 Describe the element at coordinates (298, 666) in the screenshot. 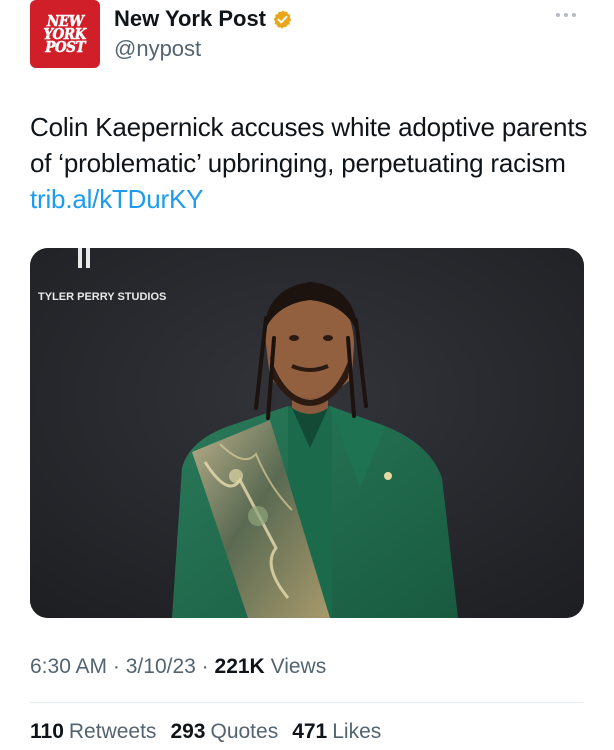

I see `views-label: Views` at that location.